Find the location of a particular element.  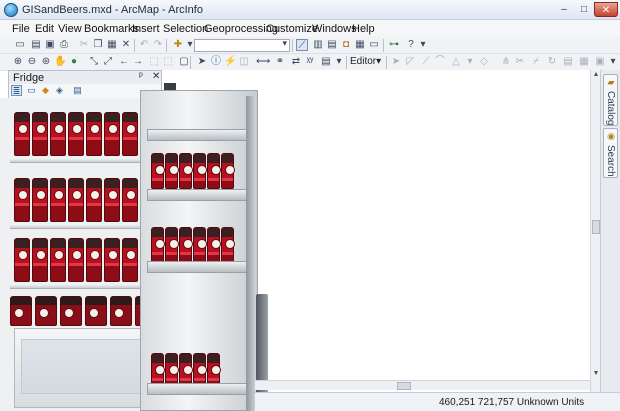

menu-help: Help is located at coordinates (363, 29).